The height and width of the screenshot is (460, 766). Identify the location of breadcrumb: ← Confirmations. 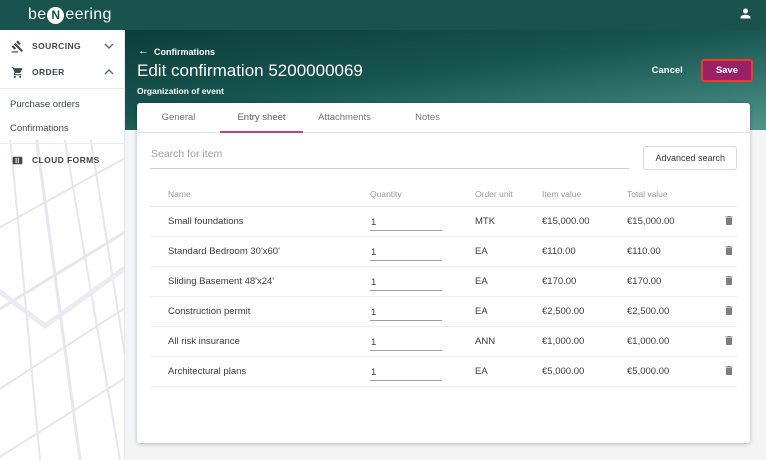
(176, 51).